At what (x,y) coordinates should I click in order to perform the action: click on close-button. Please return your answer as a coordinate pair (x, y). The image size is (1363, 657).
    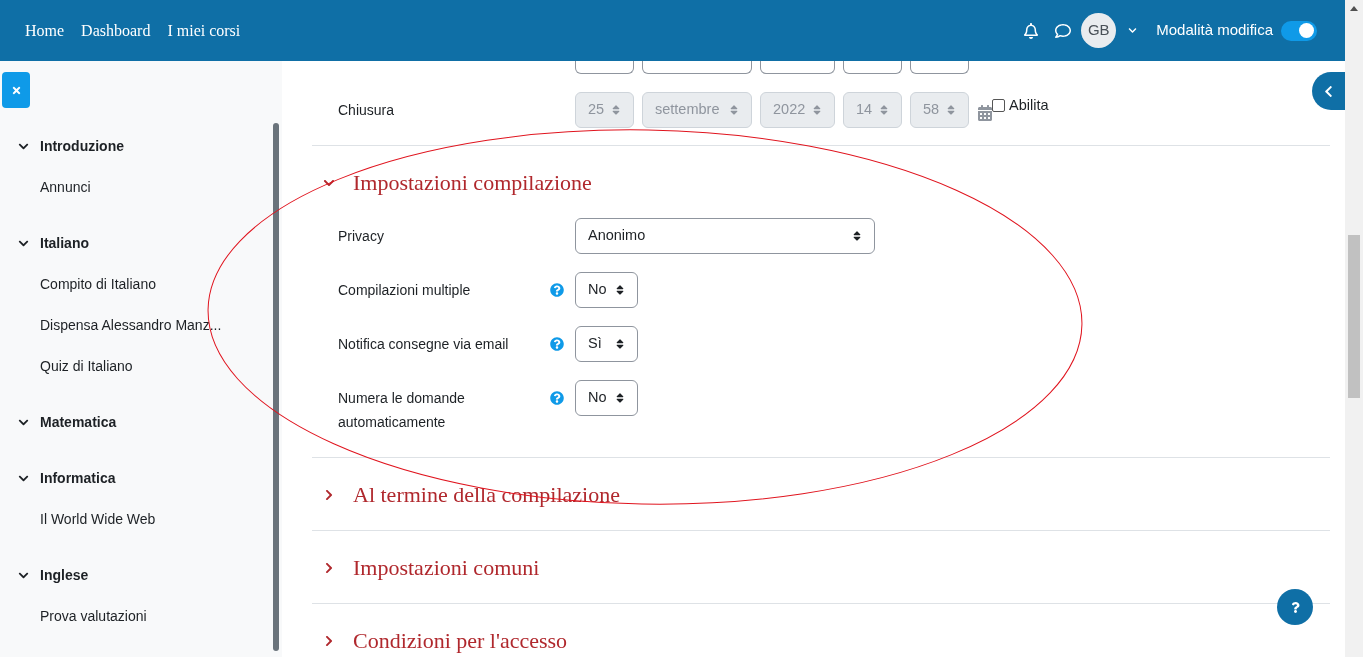
    Looking at the image, I should click on (16, 90).